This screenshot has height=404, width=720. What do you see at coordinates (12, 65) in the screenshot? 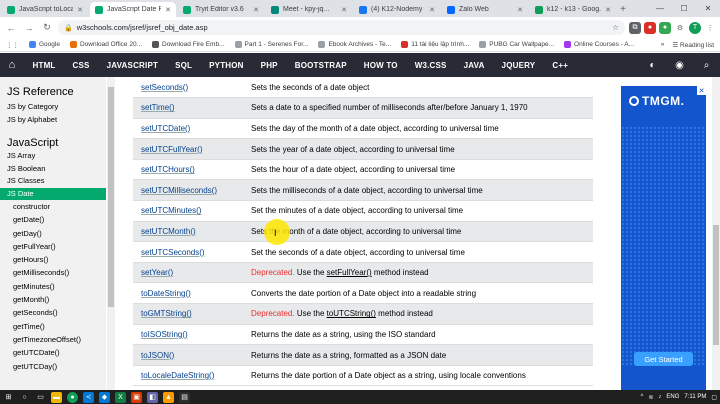
I see `home-icon: ⌂` at bounding box center [12, 65].